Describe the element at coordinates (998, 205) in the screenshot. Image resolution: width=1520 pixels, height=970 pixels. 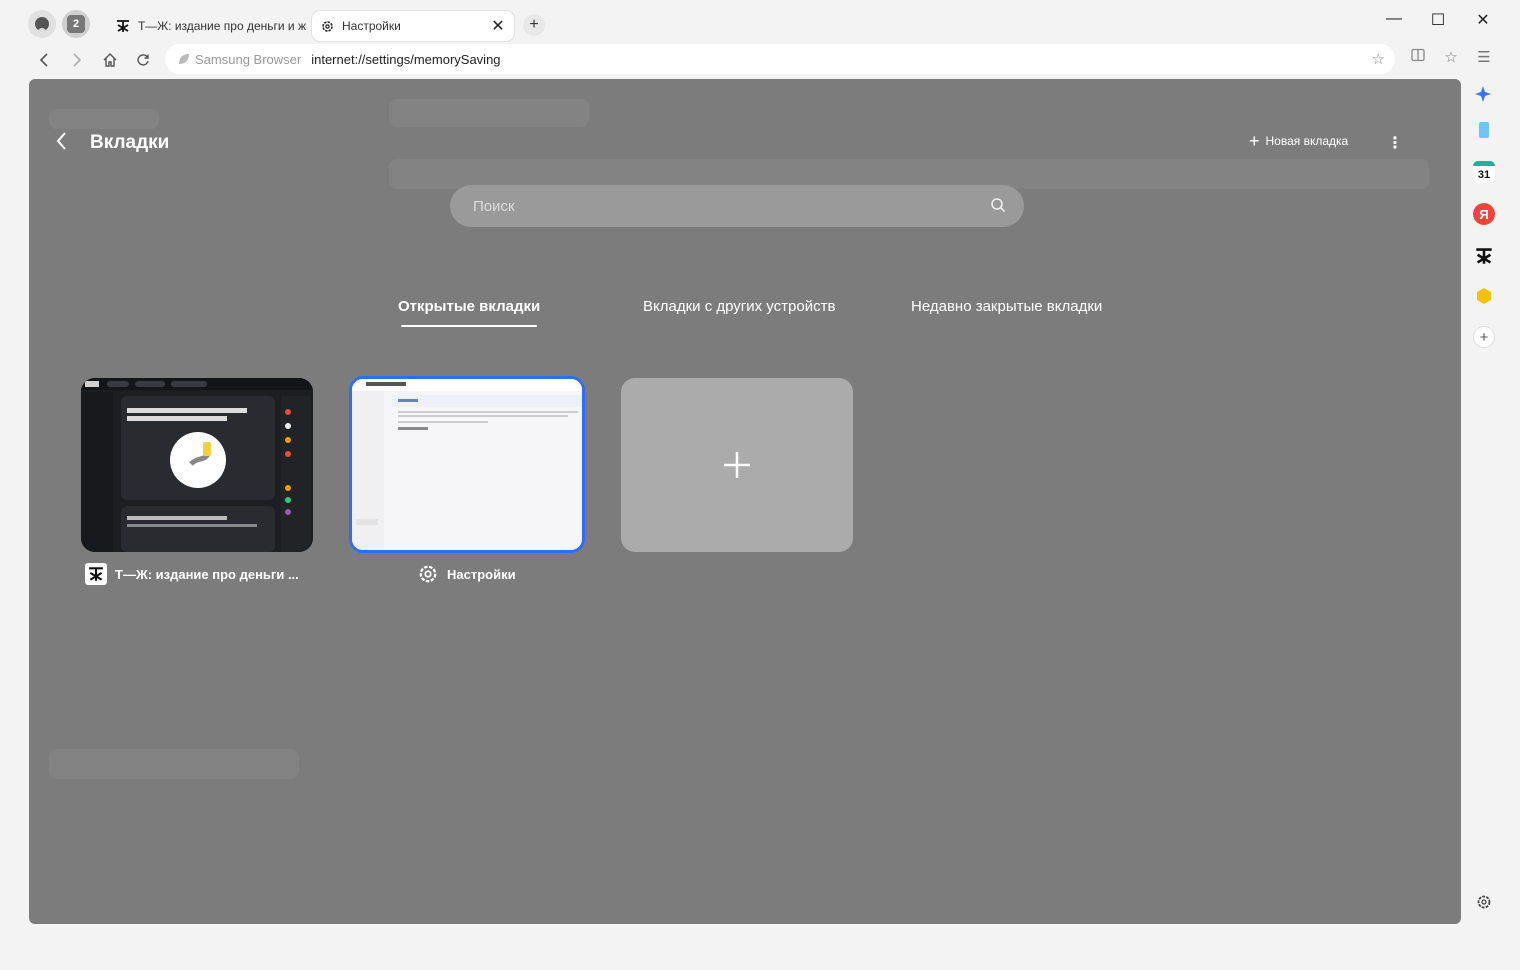
I see `search-icon` at that location.